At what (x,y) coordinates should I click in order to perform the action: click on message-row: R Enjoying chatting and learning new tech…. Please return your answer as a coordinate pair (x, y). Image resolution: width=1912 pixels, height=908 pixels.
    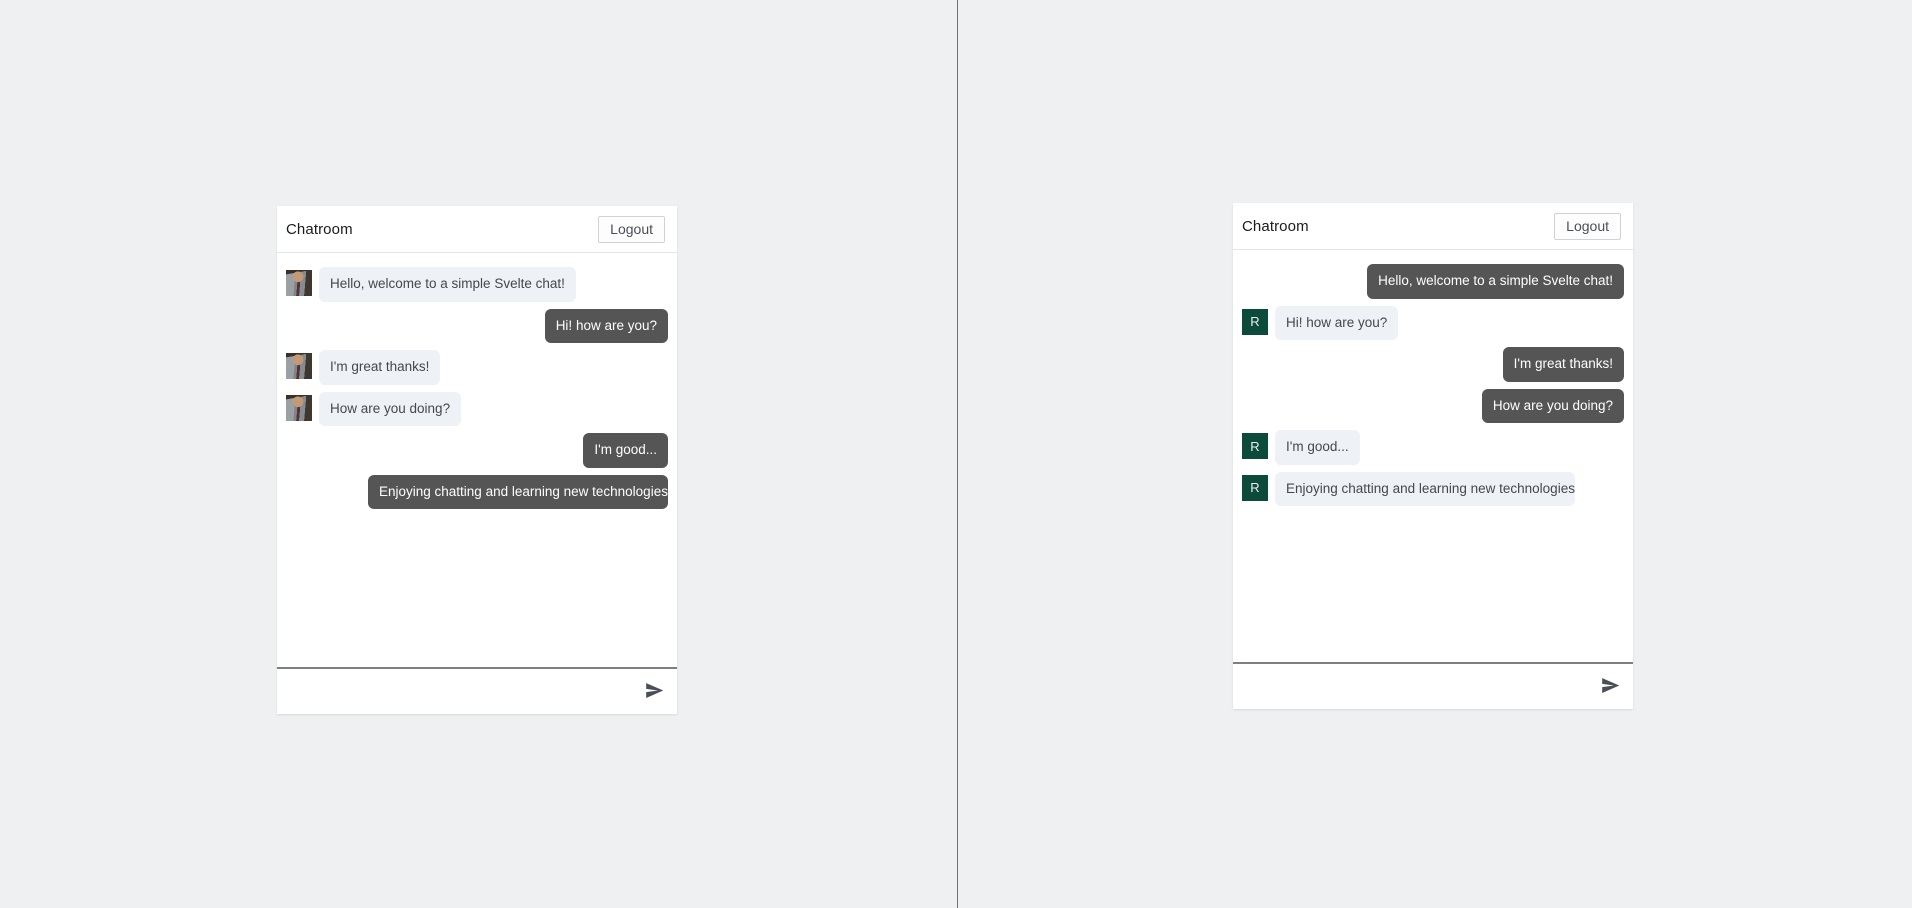
    Looking at the image, I should click on (1433, 489).